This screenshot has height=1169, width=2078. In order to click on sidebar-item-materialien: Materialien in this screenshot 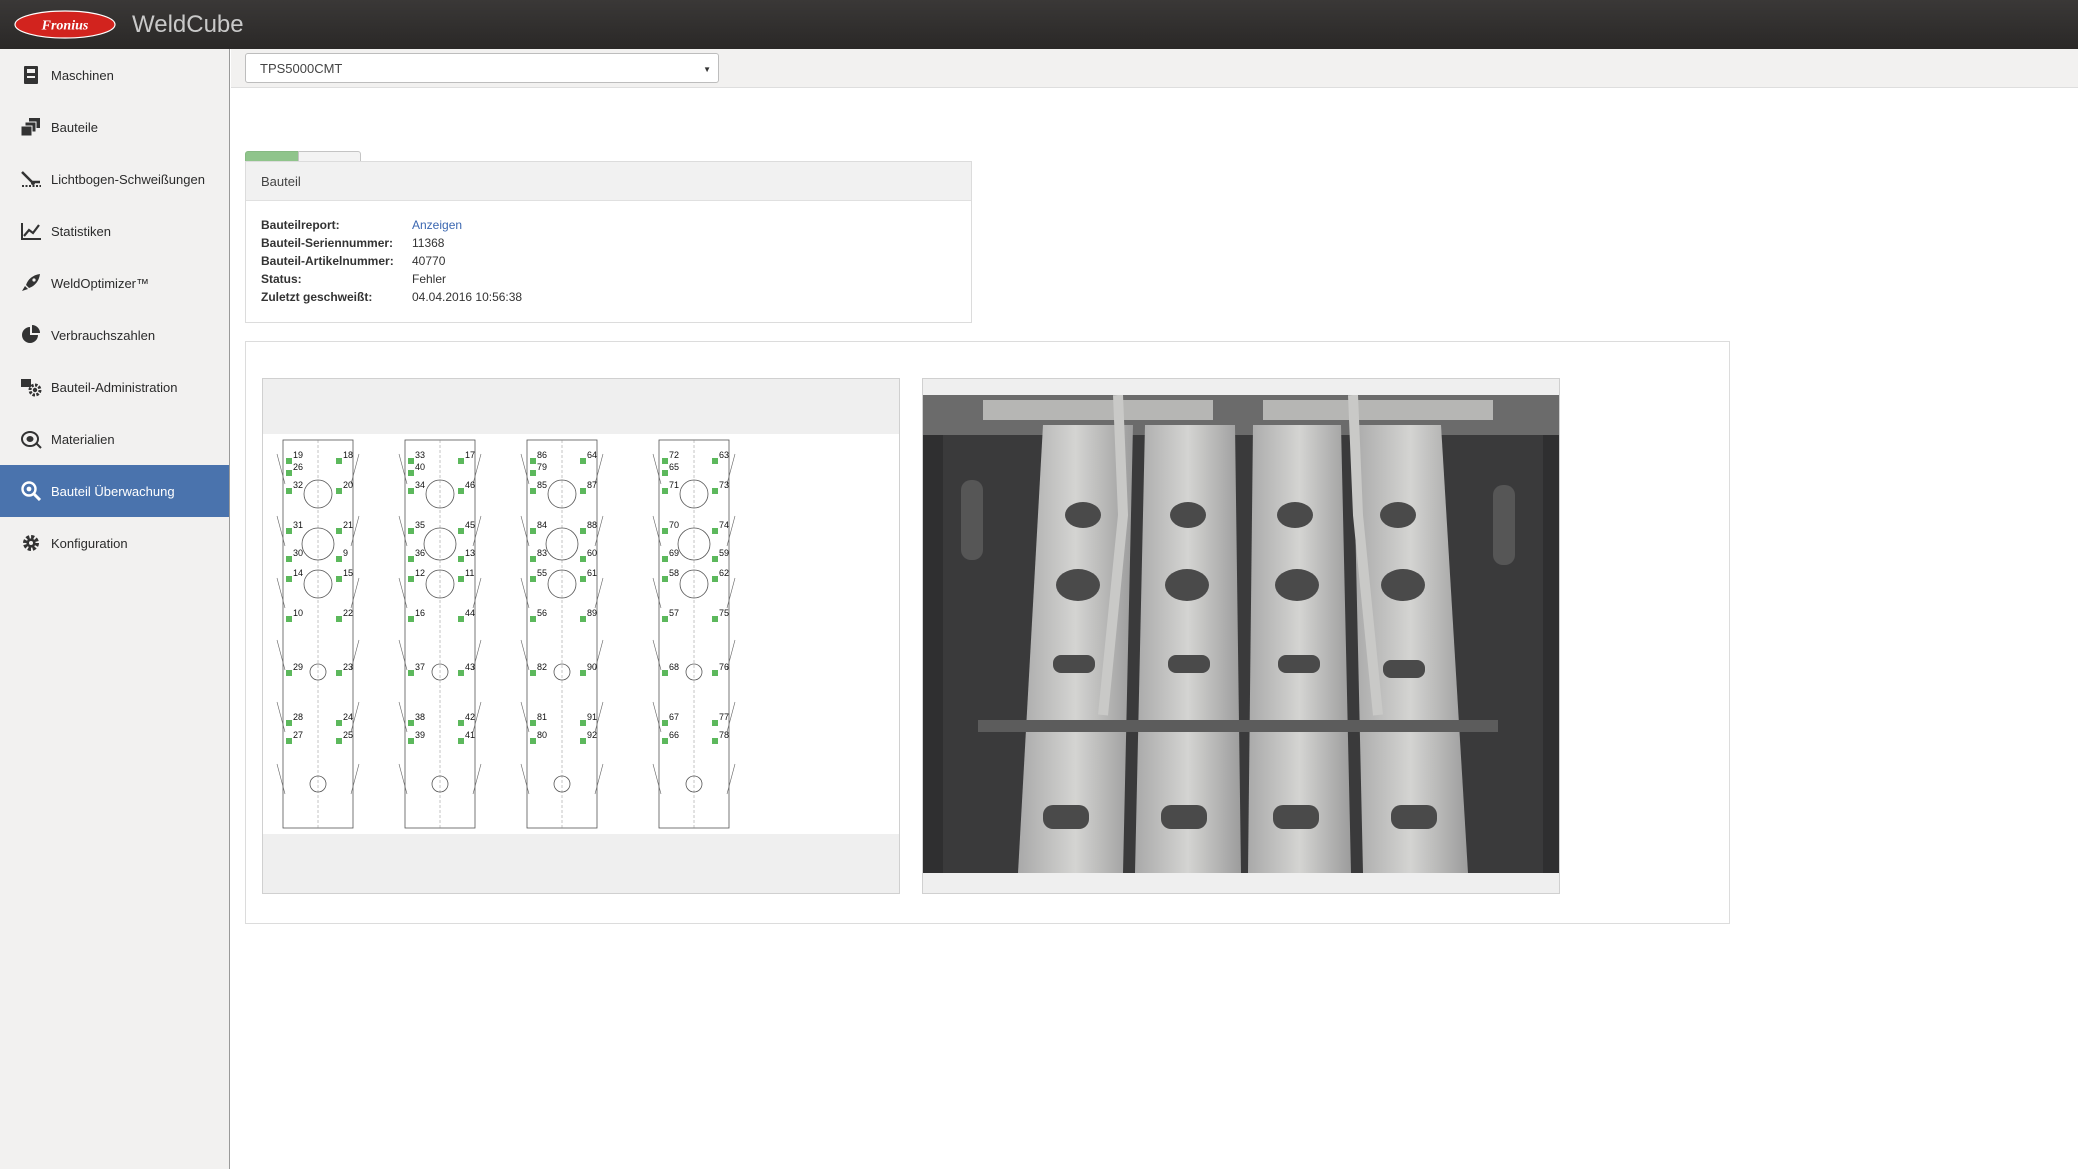, I will do `click(114, 439)`.